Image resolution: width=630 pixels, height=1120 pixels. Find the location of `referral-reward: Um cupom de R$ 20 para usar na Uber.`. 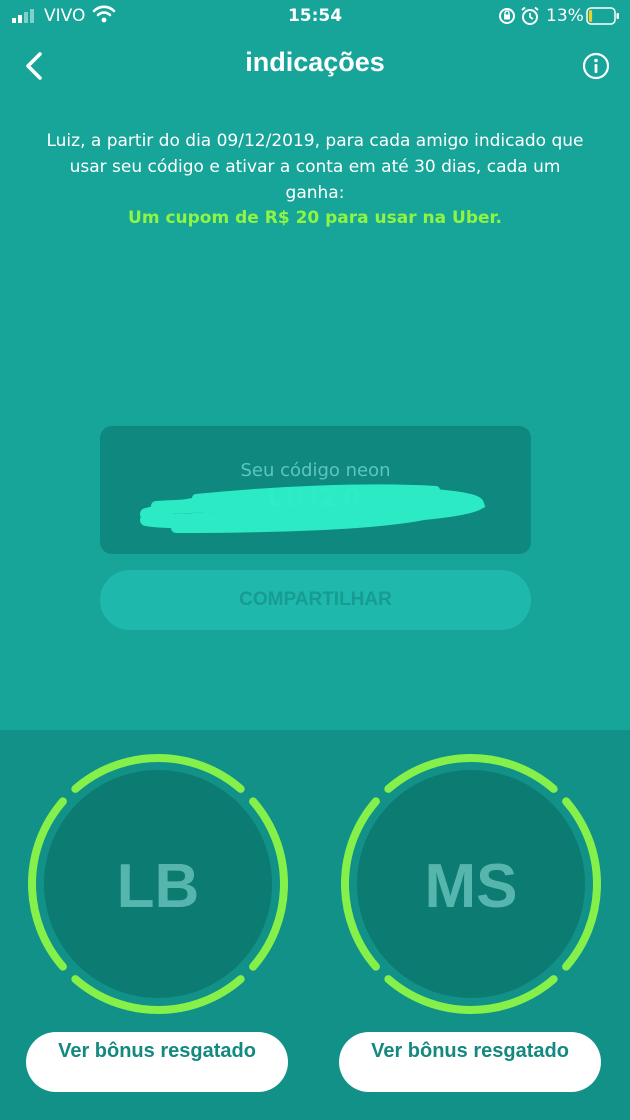

referral-reward: Um cupom de R$ 20 para usar na Uber. is located at coordinates (315, 218).